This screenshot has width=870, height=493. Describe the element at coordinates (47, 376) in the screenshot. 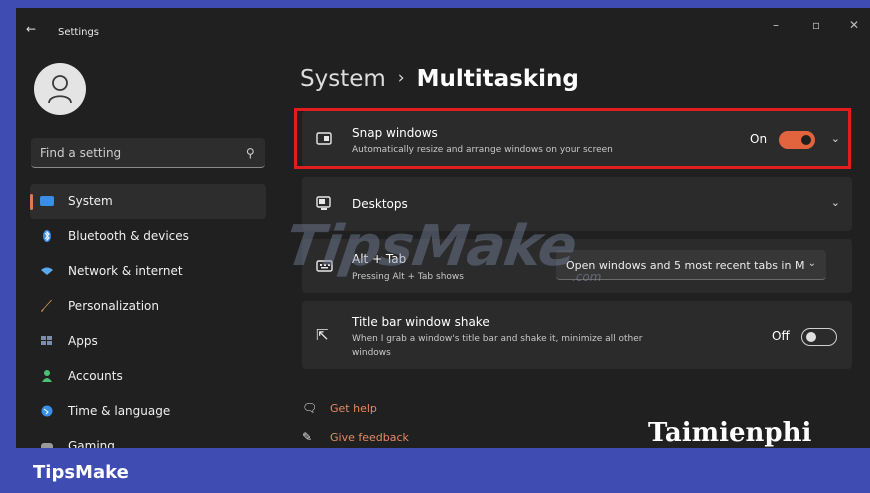

I see `accounts-icon` at that location.